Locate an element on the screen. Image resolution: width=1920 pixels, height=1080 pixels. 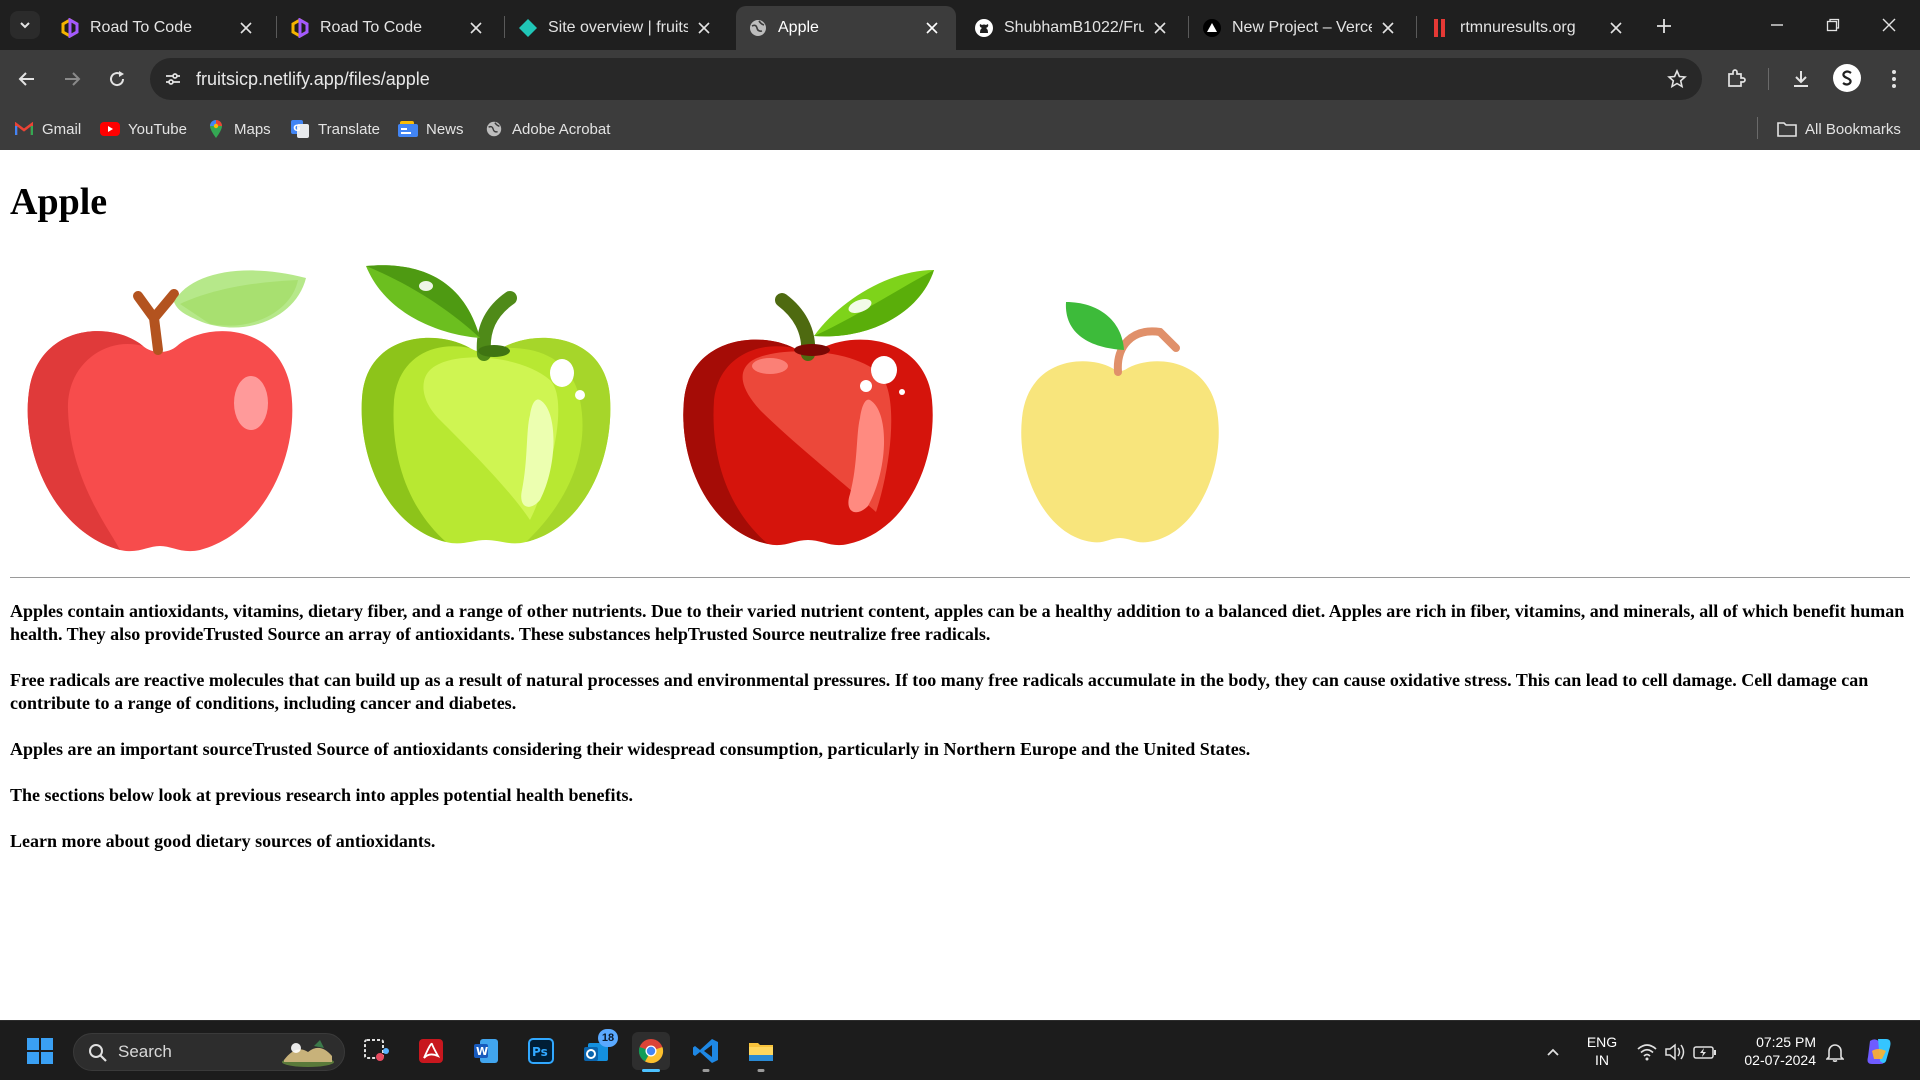
bookmark-label: Gmail is located at coordinates (62, 129).